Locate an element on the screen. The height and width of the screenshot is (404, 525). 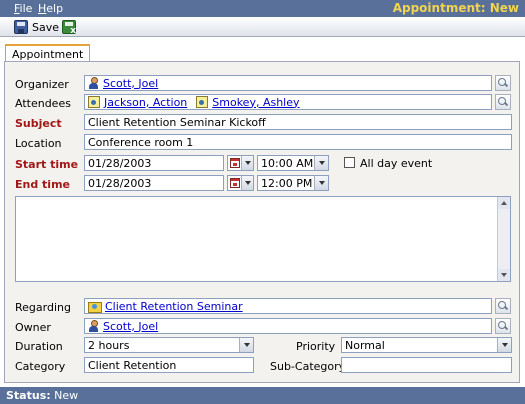
priority-select: Normal is located at coordinates (426, 345).